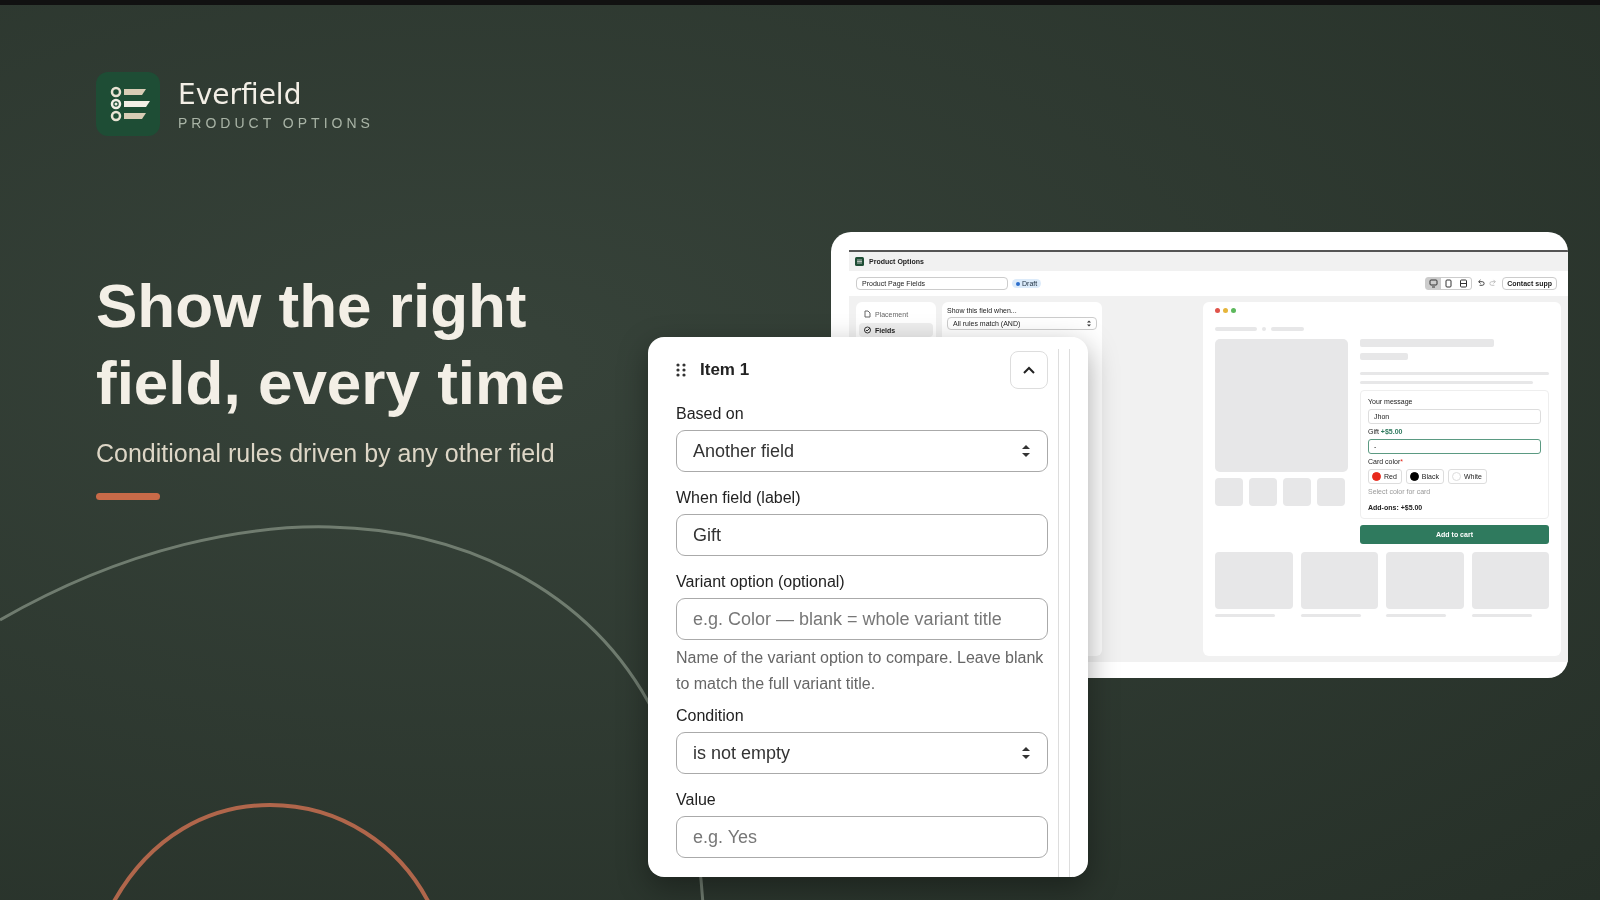  Describe the element at coordinates (867, 314) in the screenshot. I see `page-icon` at that location.